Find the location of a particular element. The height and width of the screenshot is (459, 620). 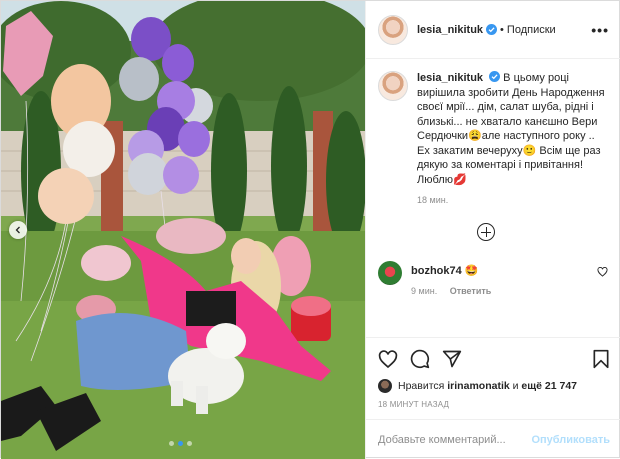

likes-and: и is located at coordinates (515, 386).